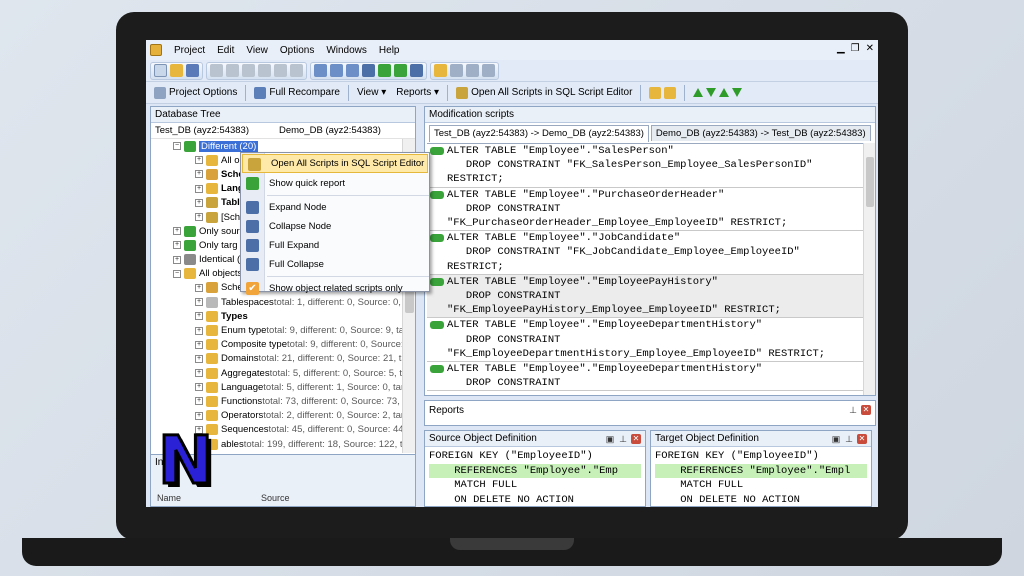 The image size is (1024, 576). Describe the element at coordinates (869, 269) in the screenshot. I see `script-scrollbar` at that location.